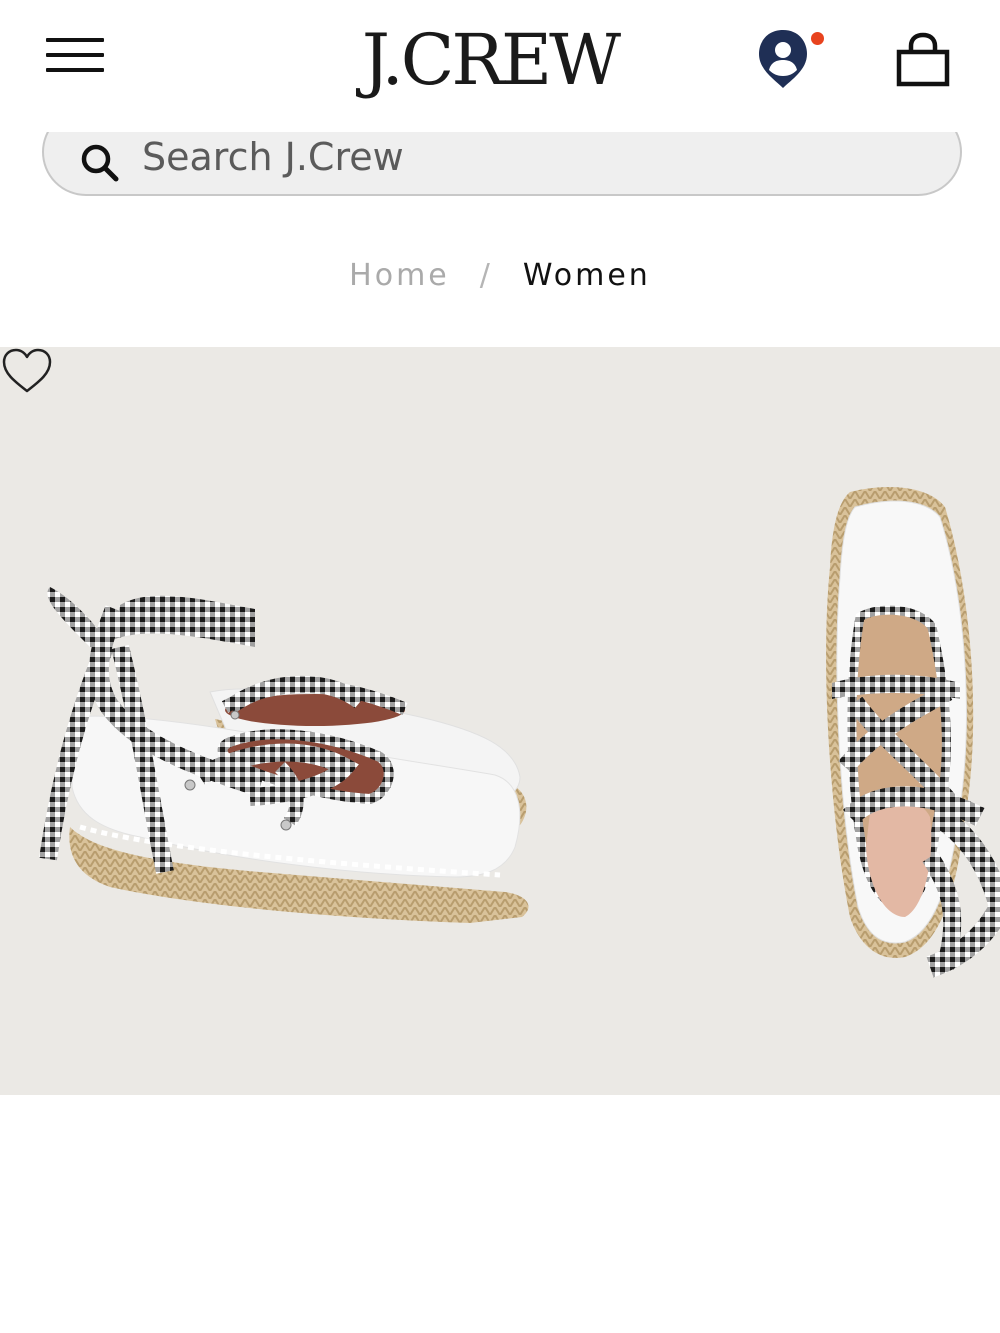  What do you see at coordinates (75, 56) in the screenshot?
I see `hamburger-menu-icon` at bounding box center [75, 56].